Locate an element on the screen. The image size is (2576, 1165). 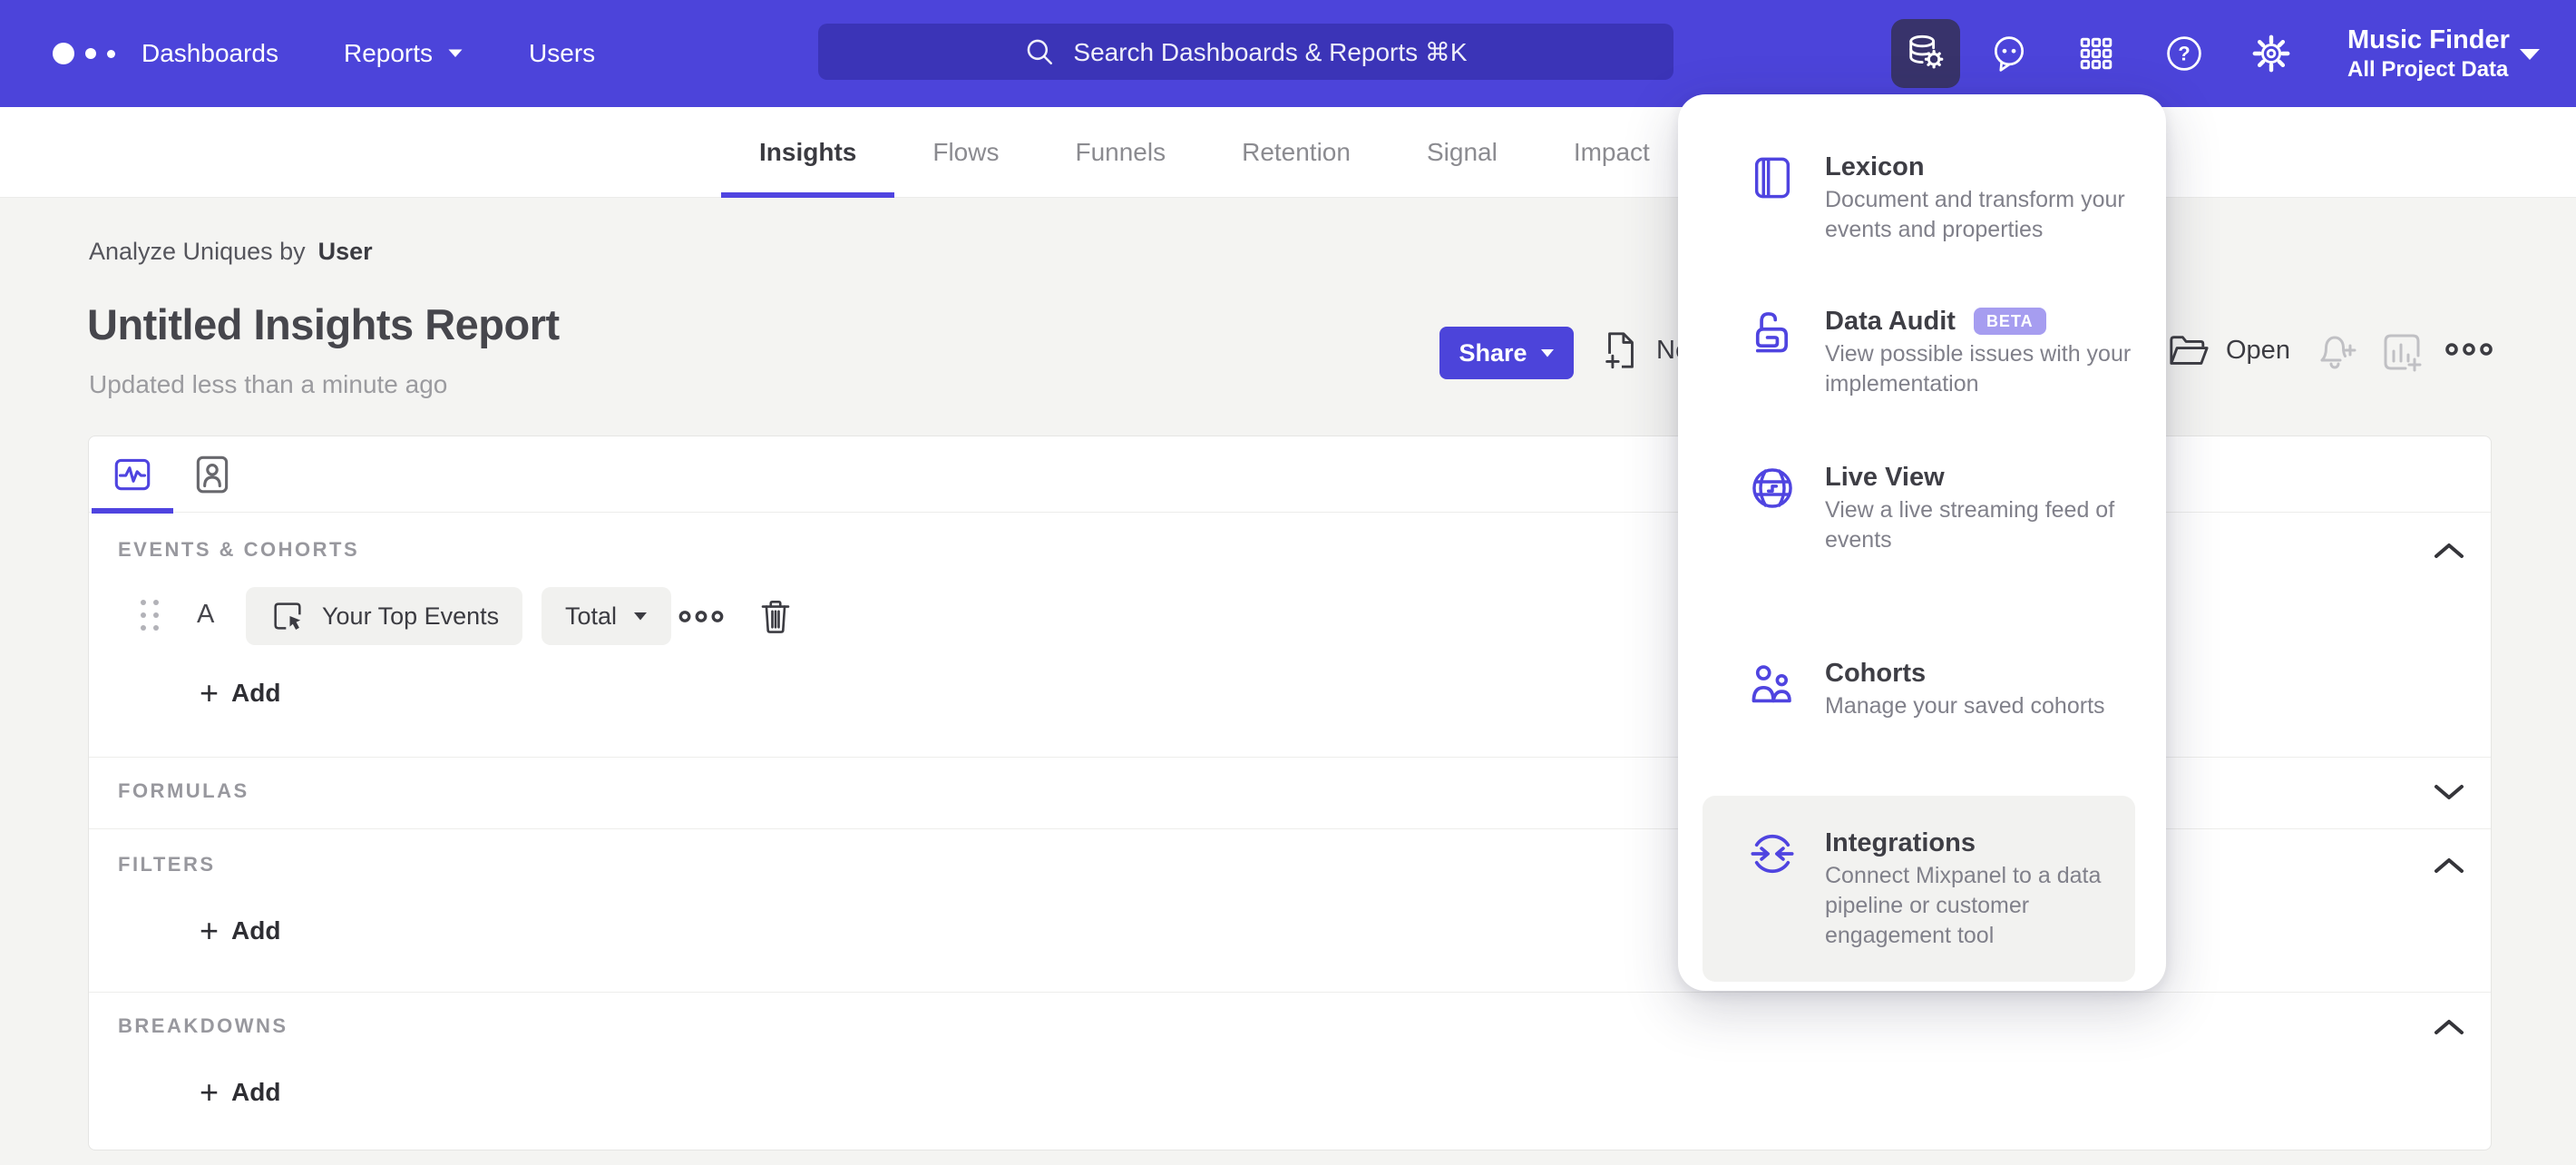
events-collapse-chevron-up-icon is located at coordinates (2449, 551).